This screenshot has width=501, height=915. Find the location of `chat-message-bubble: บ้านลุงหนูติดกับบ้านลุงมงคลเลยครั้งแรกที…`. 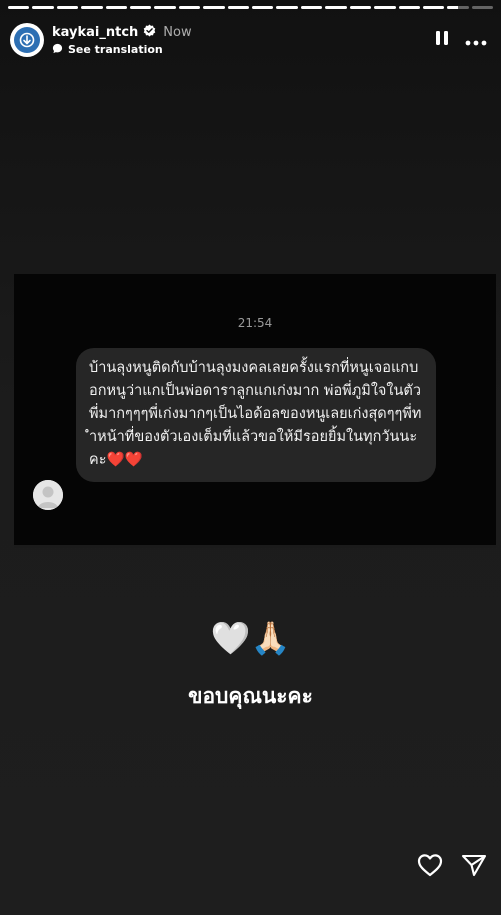

chat-message-bubble: บ้านลุงหนูติดกับบ้านลุงมงคลเลยครั้งแรกที… is located at coordinates (256, 415).